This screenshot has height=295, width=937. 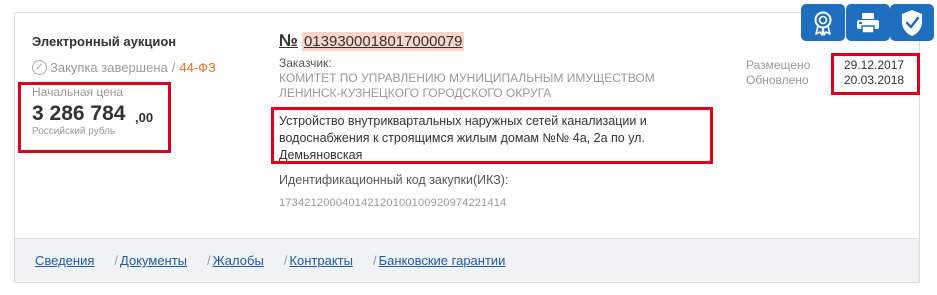 I want to click on price-label: Начальная цена, so click(x=78, y=92).